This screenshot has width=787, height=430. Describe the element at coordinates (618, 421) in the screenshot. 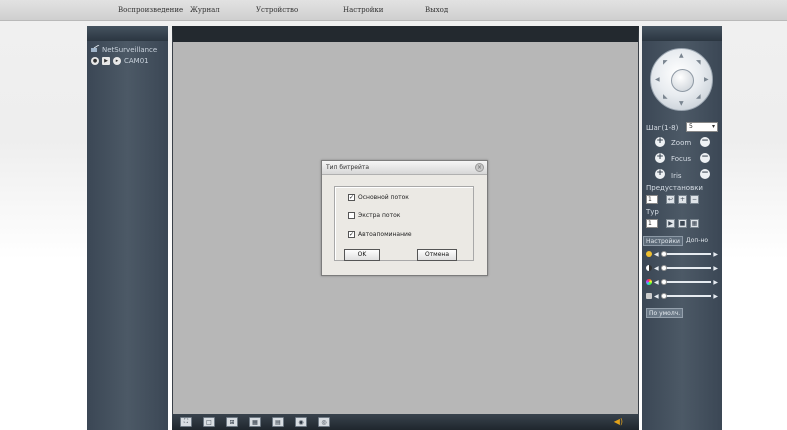

I see `volume-icon: ◀)` at that location.